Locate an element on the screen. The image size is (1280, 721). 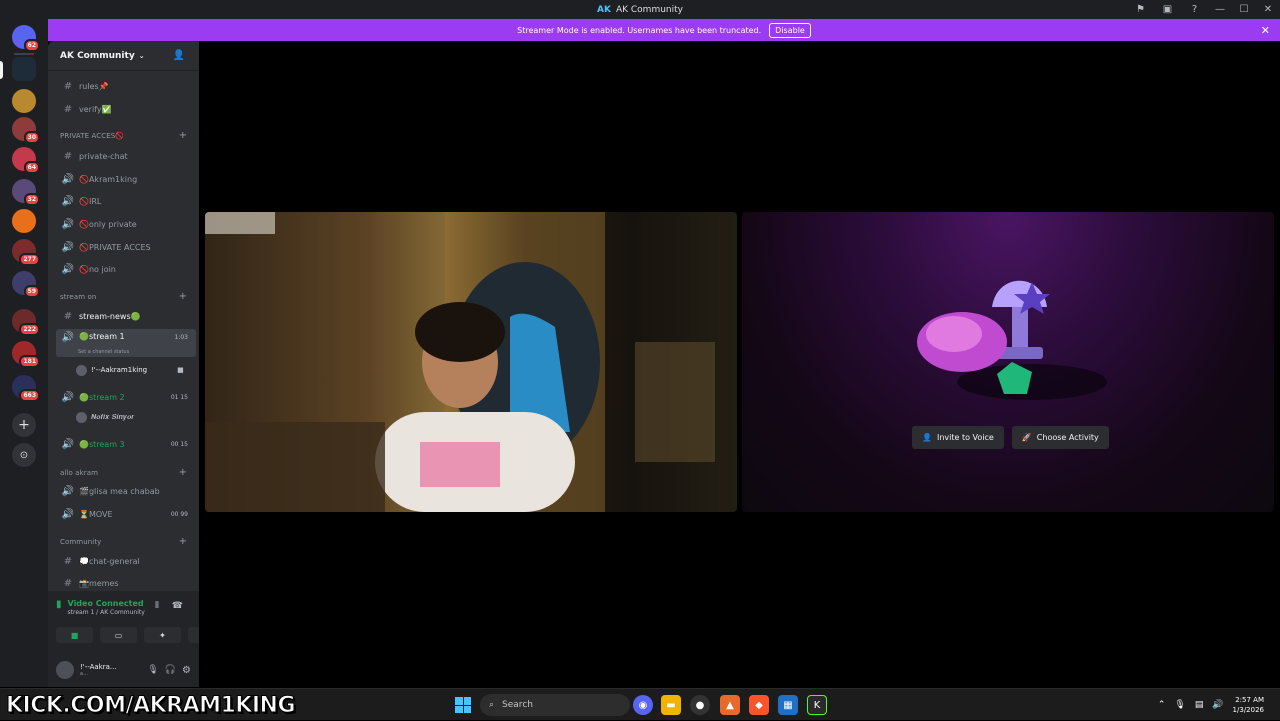
direct-messages-icon: 62 is located at coordinates (26, 38).